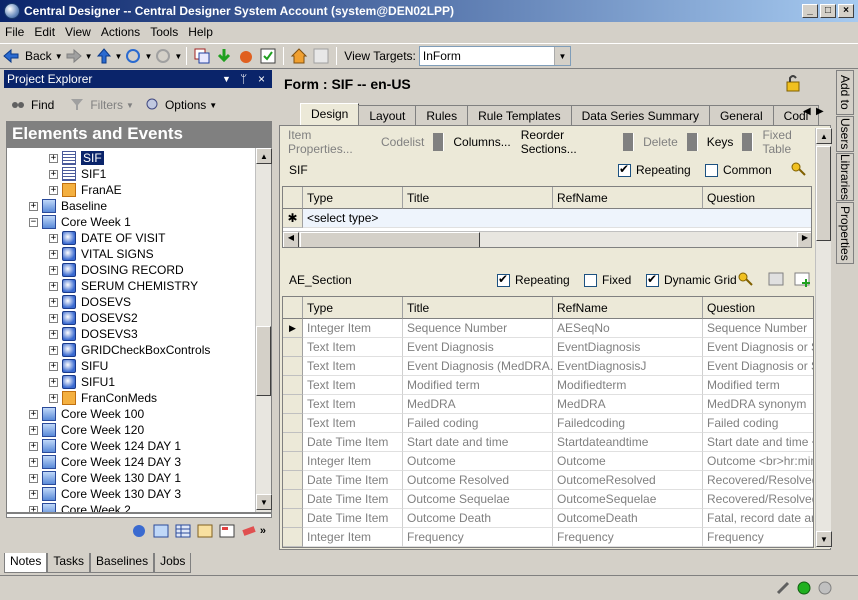  What do you see at coordinates (628, 385) in the screenshot?
I see `refname-cell: Modifiedterm` at bounding box center [628, 385].